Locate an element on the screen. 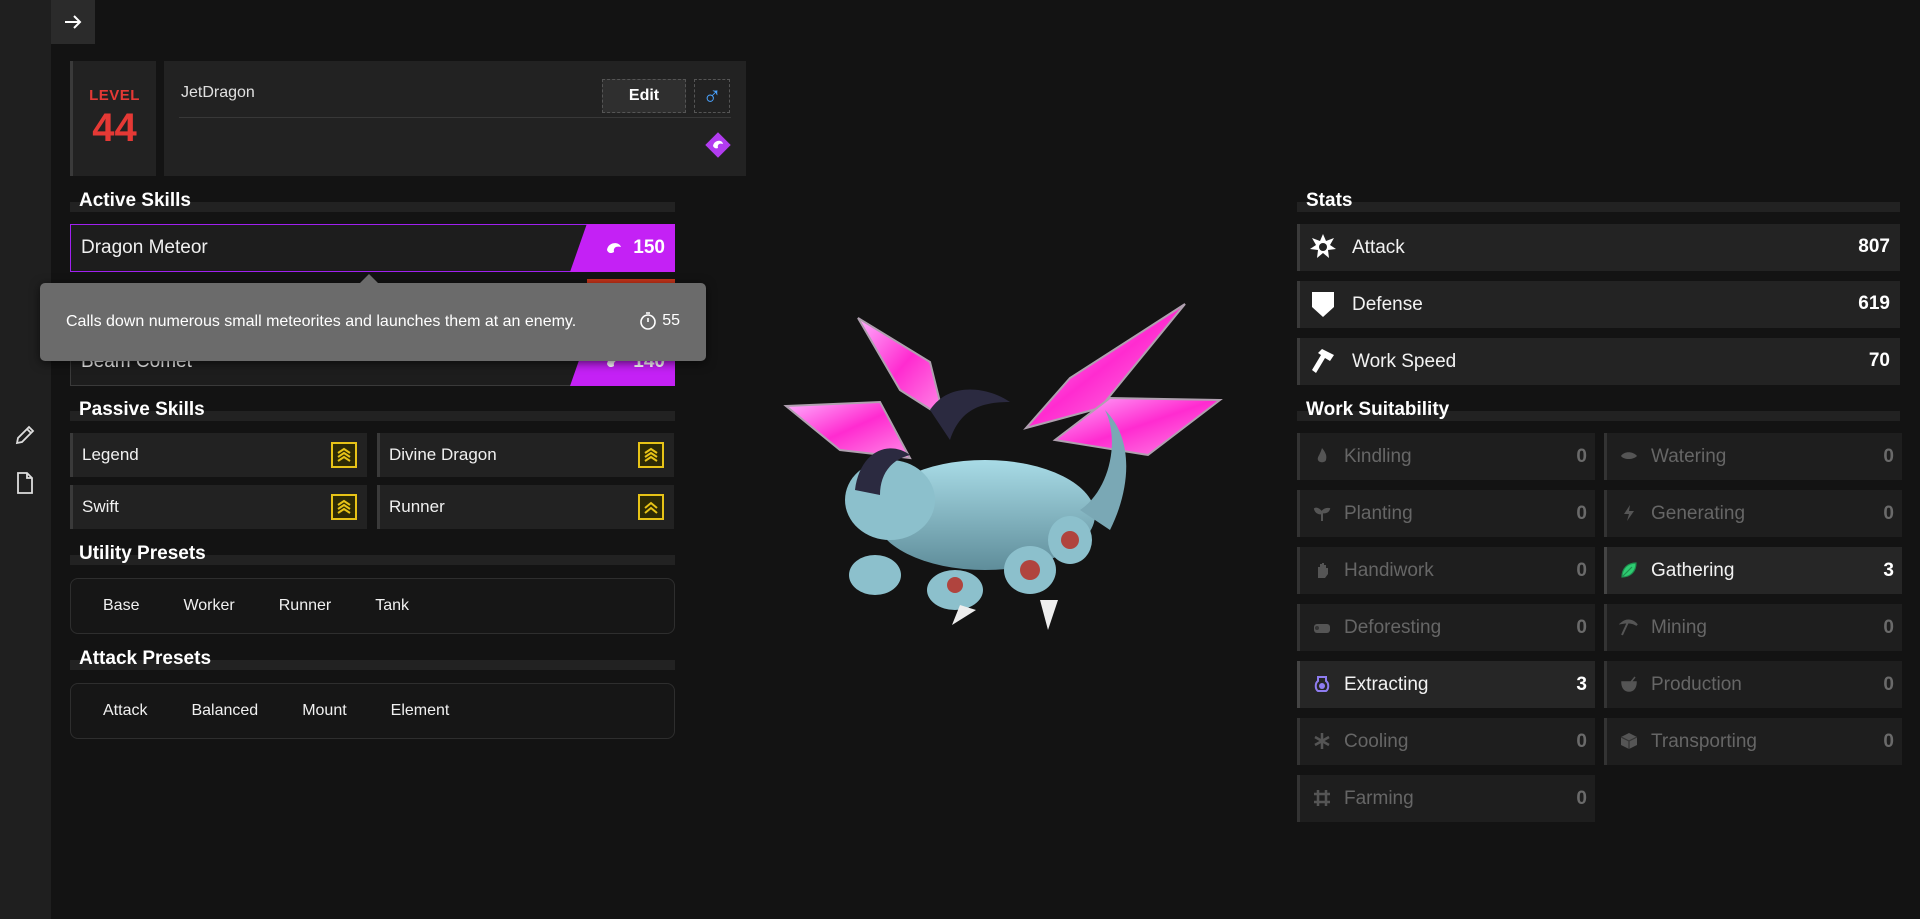 The image size is (1920, 919). production-pot-icon is located at coordinates (1629, 684).